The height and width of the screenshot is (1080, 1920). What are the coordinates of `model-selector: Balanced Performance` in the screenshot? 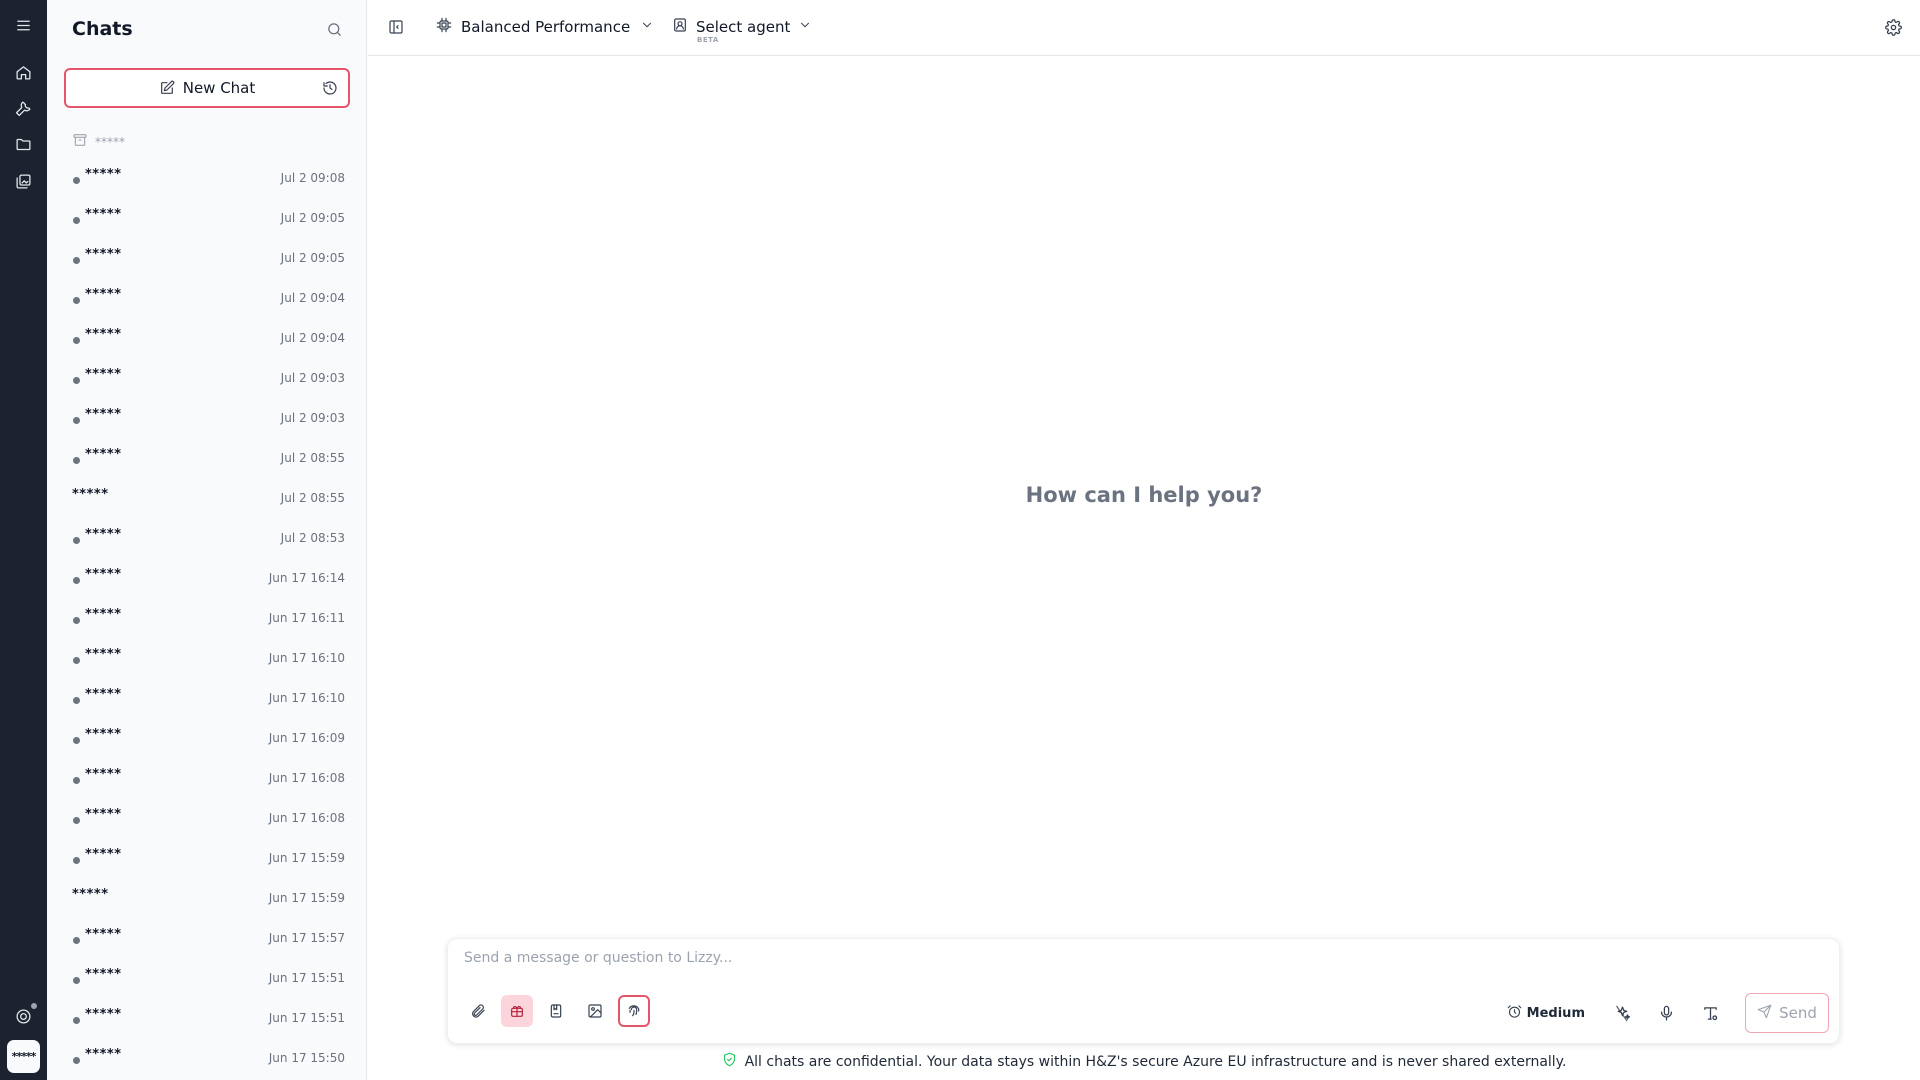 It's located at (545, 27).